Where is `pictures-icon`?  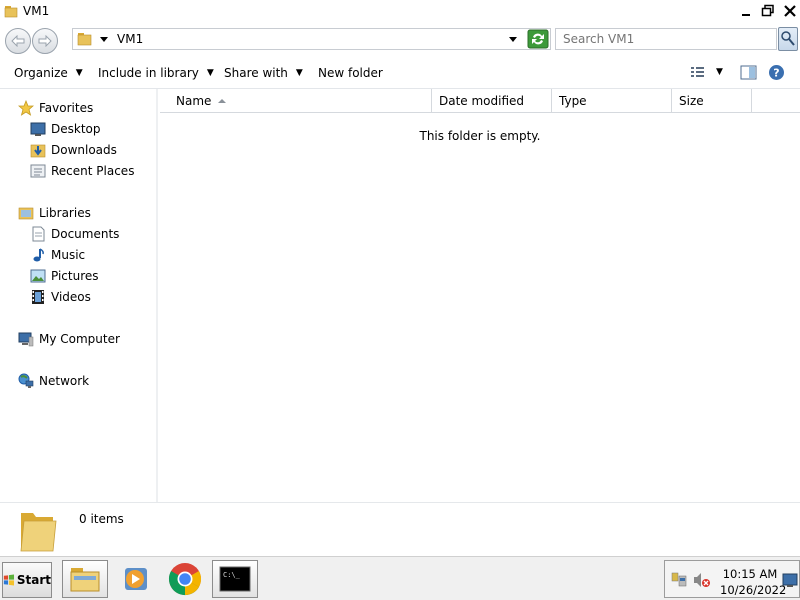
pictures-icon is located at coordinates (38, 276).